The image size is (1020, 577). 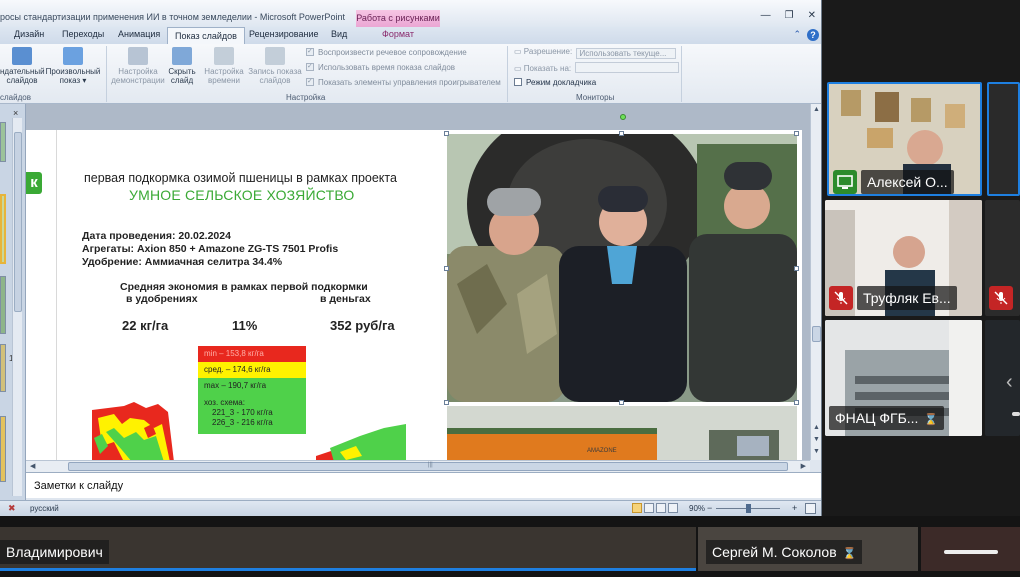 I want to click on close-pane-icon: ×, so click(x=15, y=113).